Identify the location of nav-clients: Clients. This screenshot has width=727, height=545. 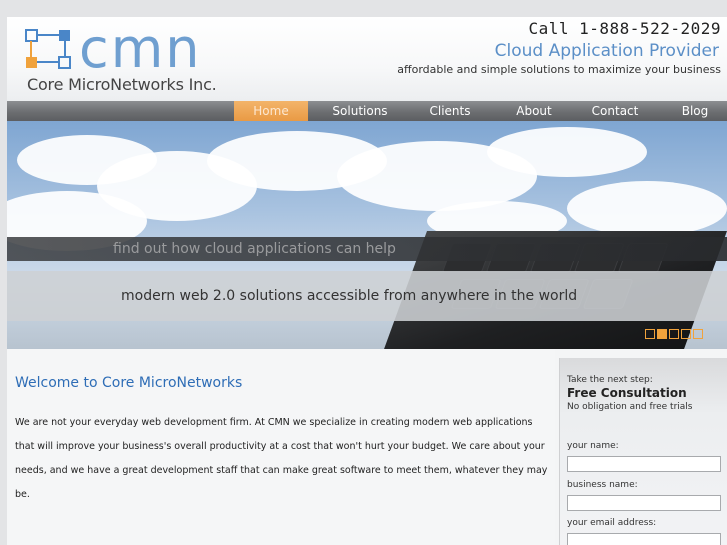
(450, 111).